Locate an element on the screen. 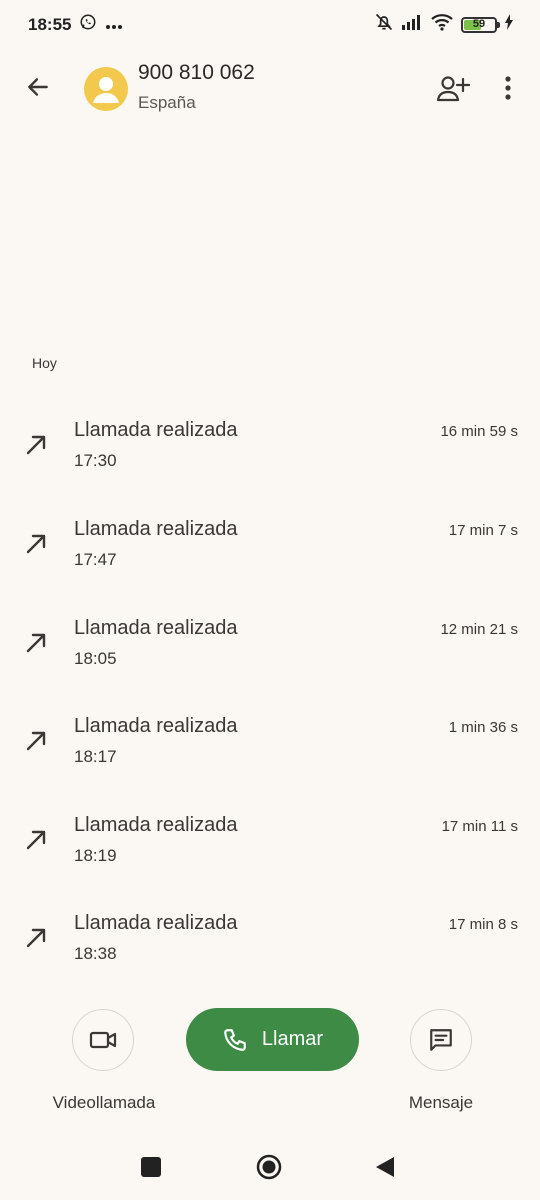 Image resolution: width=540 pixels, height=1200 pixels. call-time: 17:30 is located at coordinates (95, 460).